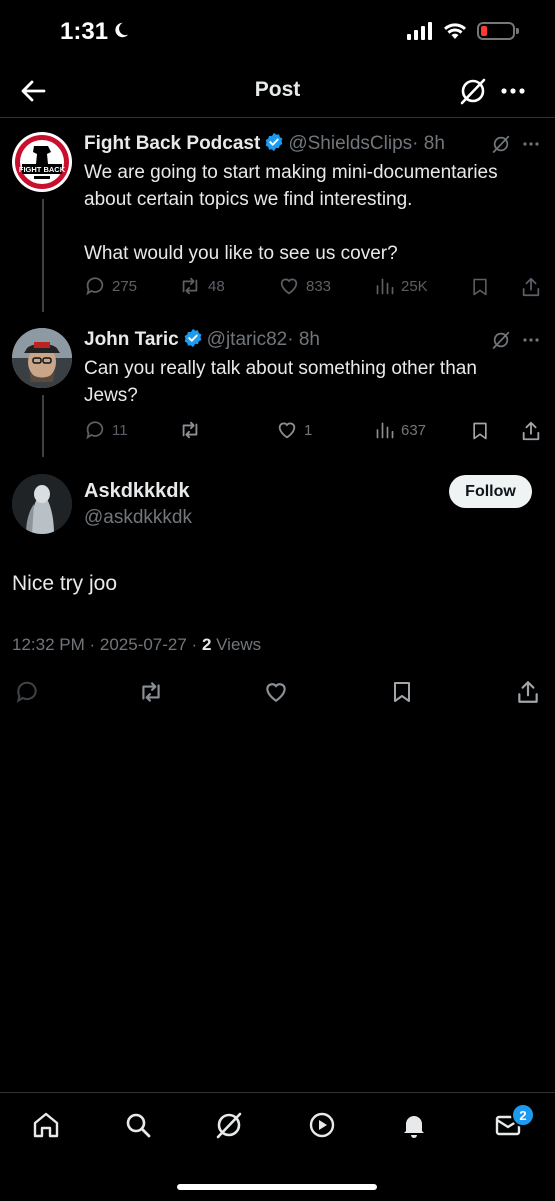 The image size is (555, 1201). Describe the element at coordinates (84, 31) in the screenshot. I see `status-time: 1:31` at that location.